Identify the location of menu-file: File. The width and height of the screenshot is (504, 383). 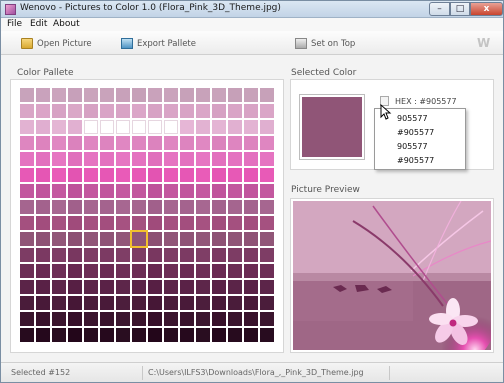
(14, 24).